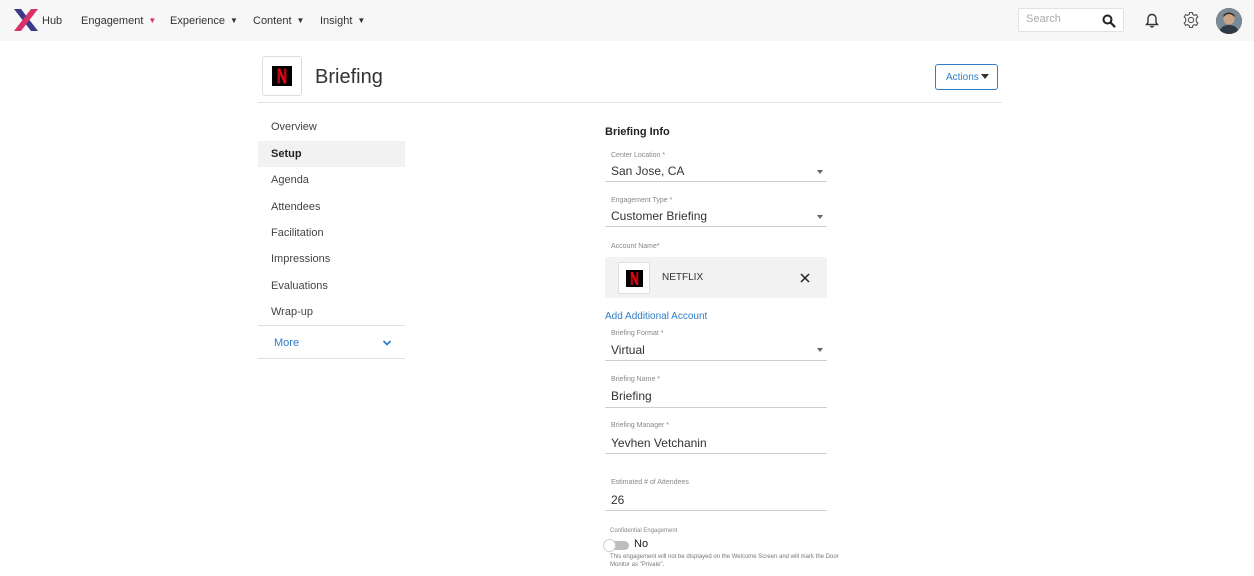 The width and height of the screenshot is (1254, 576). What do you see at coordinates (628, 350) in the screenshot?
I see `field-value: Virtual` at bounding box center [628, 350].